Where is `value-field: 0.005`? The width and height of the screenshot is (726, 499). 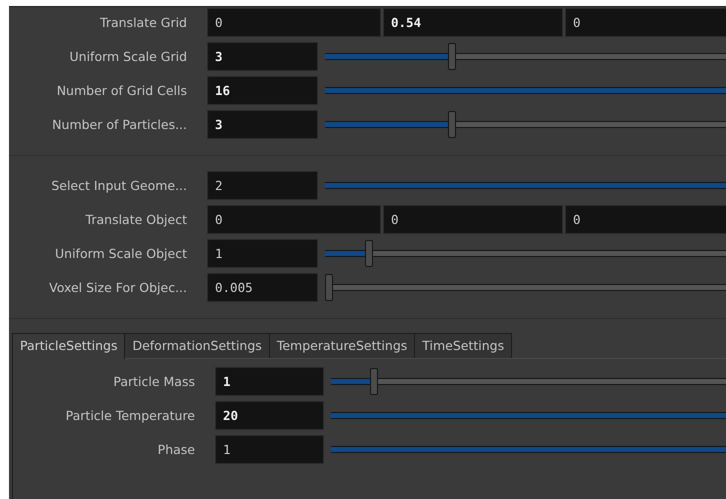
value-field: 0.005 is located at coordinates (262, 287).